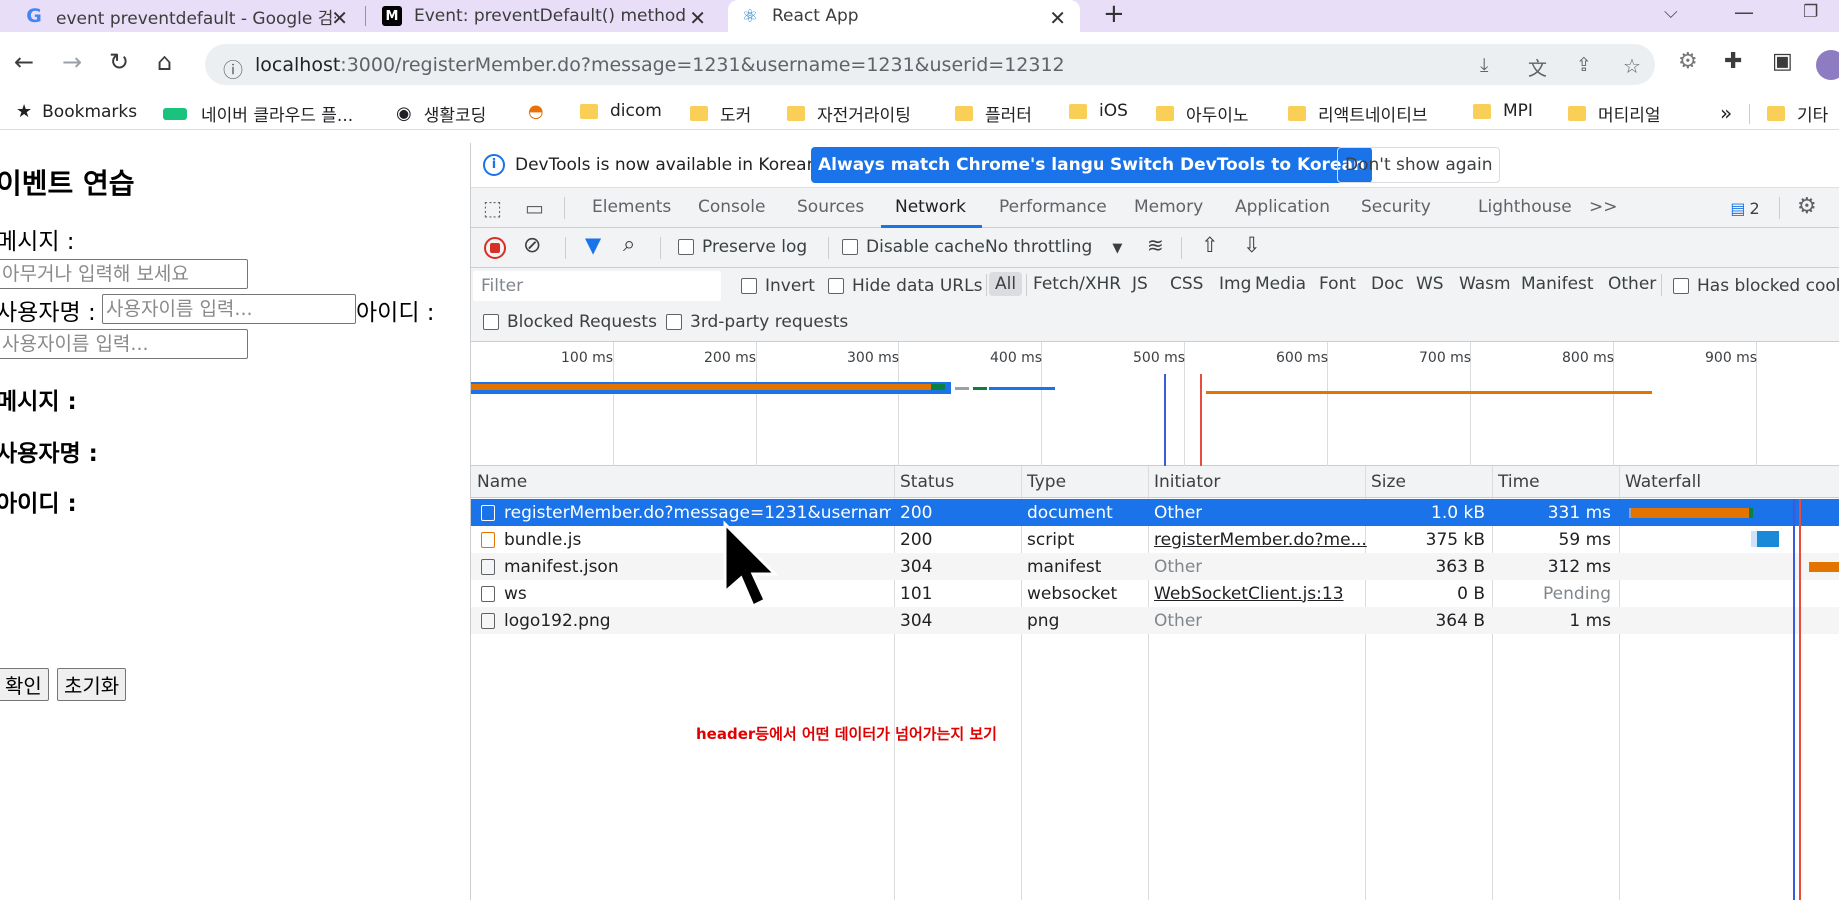 Image resolution: width=1839 pixels, height=900 pixels. What do you see at coordinates (1419, 165) in the screenshot?
I see `dont-show-again-button: Don't show again` at bounding box center [1419, 165].